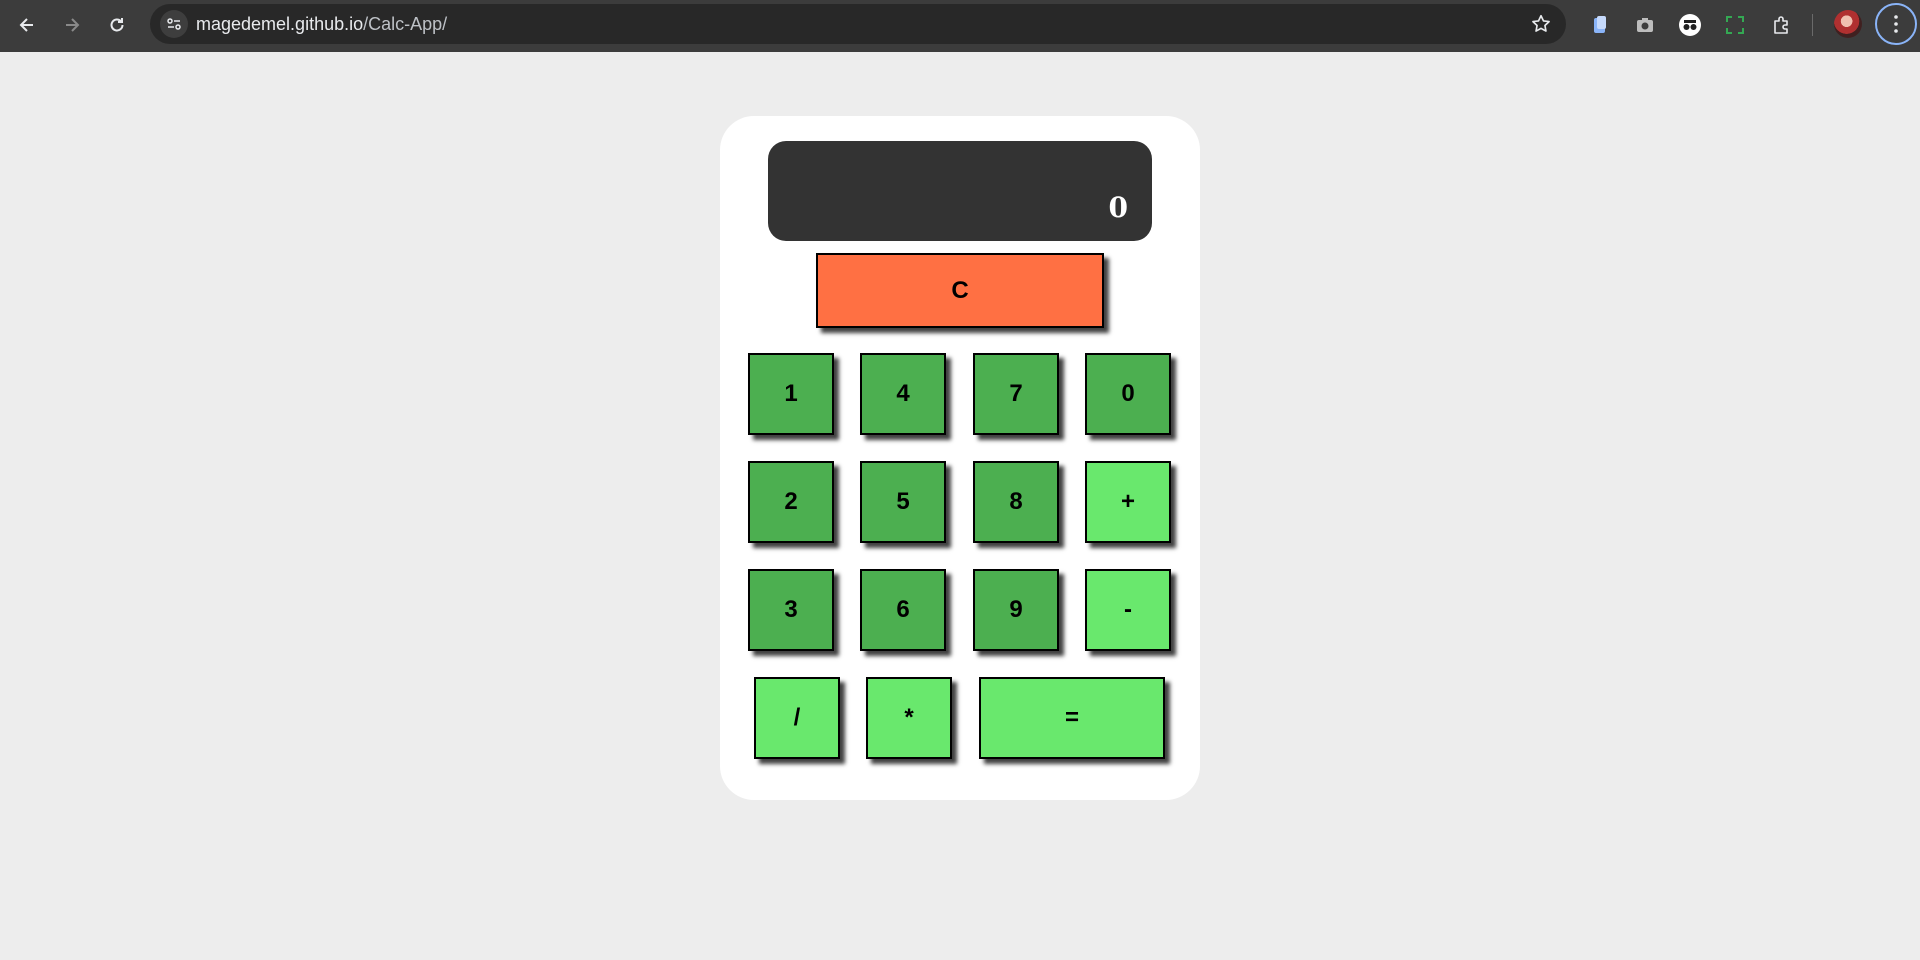 The width and height of the screenshot is (1920, 960). I want to click on screenshot-extension-icon, so click(1735, 25).